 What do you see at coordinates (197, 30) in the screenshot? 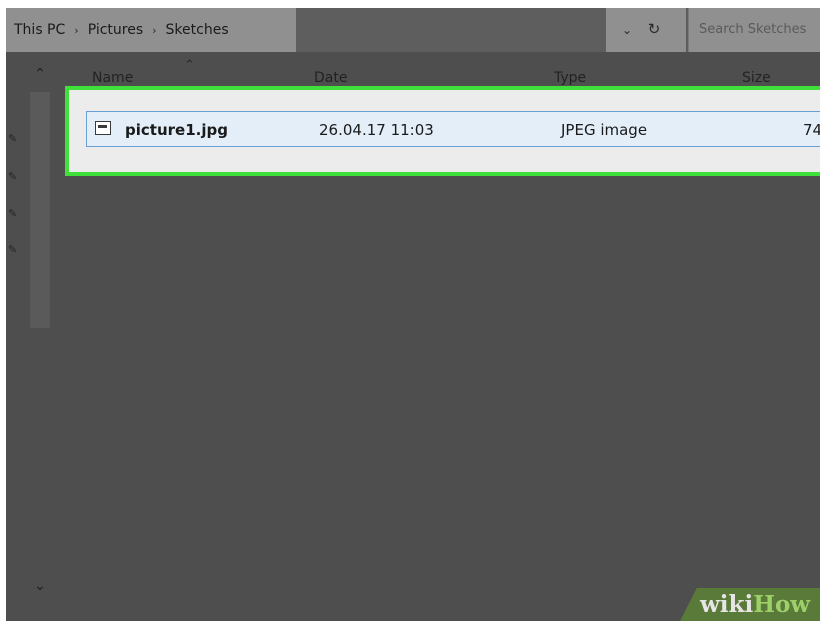
I see `breadcrumb-sketches: Sketches` at bounding box center [197, 30].